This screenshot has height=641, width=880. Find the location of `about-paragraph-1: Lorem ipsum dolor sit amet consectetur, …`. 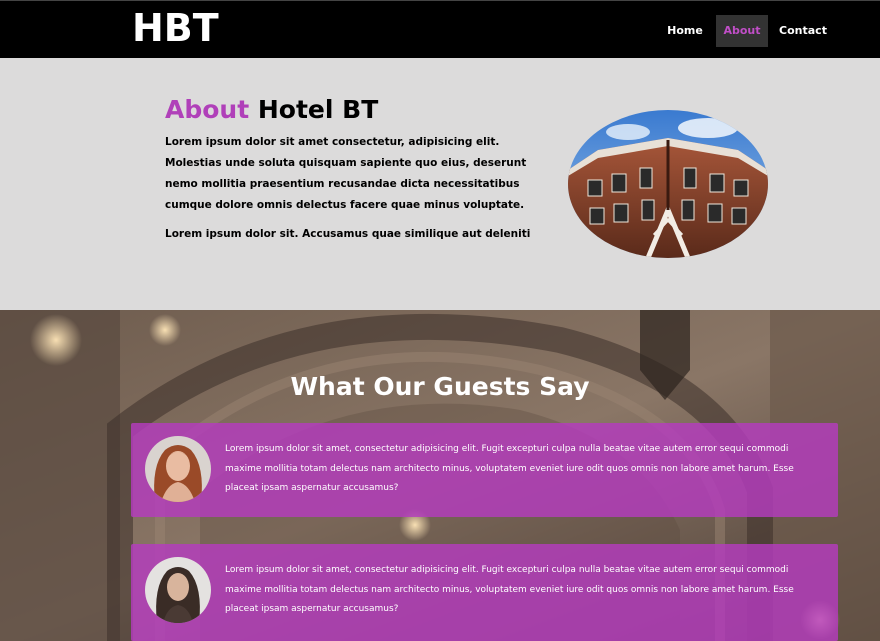

about-paragraph-1: Lorem ipsum dolor sit amet consectetur, … is located at coordinates (346, 173).